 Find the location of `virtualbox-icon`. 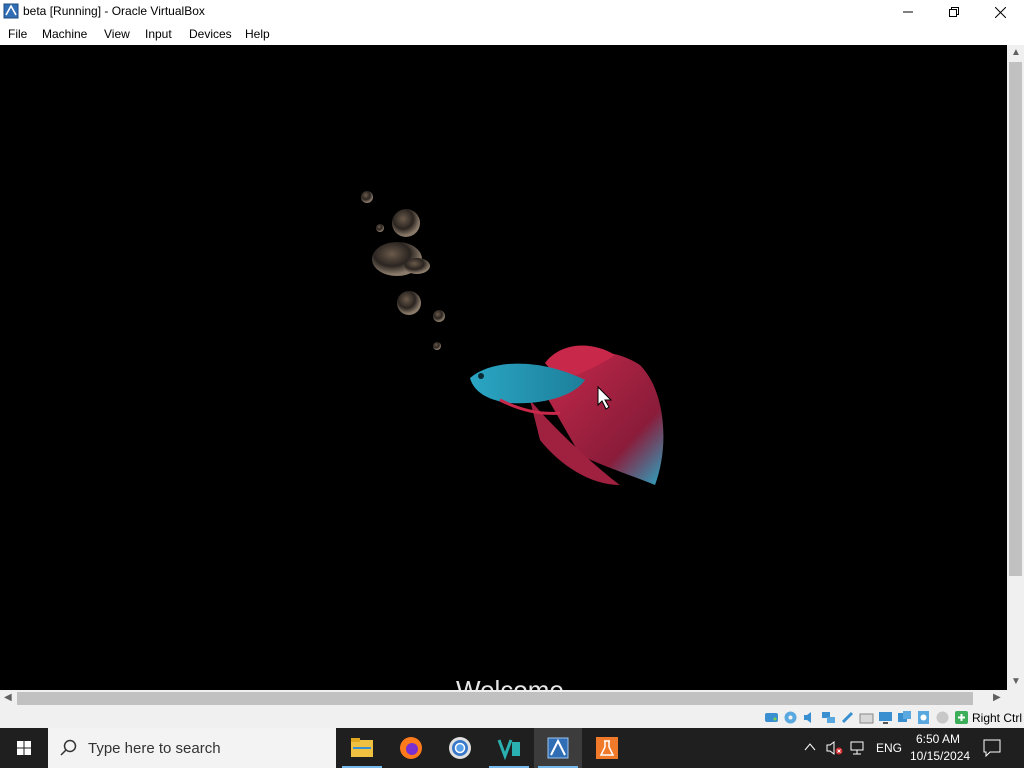

virtualbox-icon is located at coordinates (558, 748).